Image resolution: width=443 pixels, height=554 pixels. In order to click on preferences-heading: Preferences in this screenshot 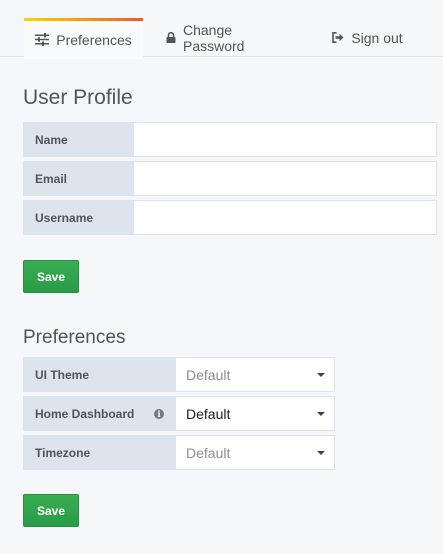, I will do `click(74, 337)`.